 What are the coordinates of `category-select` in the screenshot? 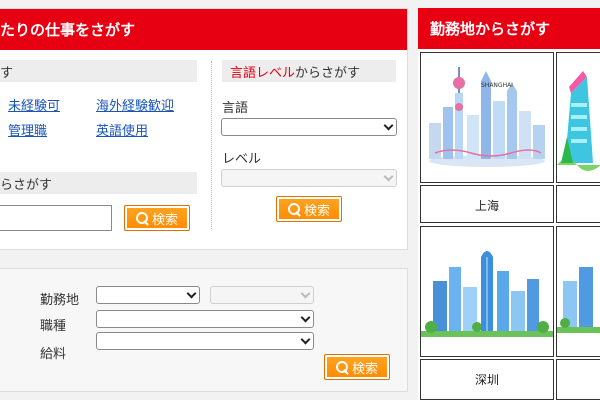 It's located at (205, 319).